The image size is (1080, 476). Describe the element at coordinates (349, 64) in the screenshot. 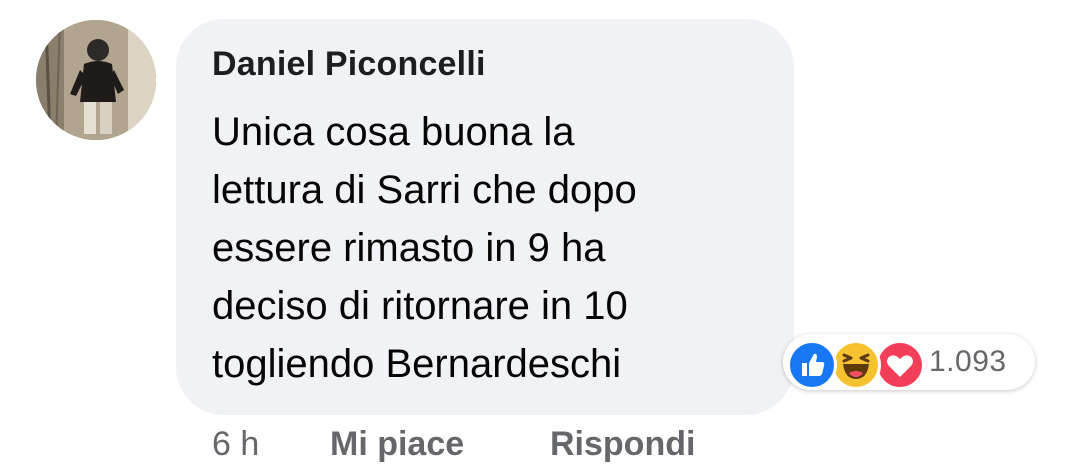

I see `comment-author: Daniel Piconcelli` at that location.